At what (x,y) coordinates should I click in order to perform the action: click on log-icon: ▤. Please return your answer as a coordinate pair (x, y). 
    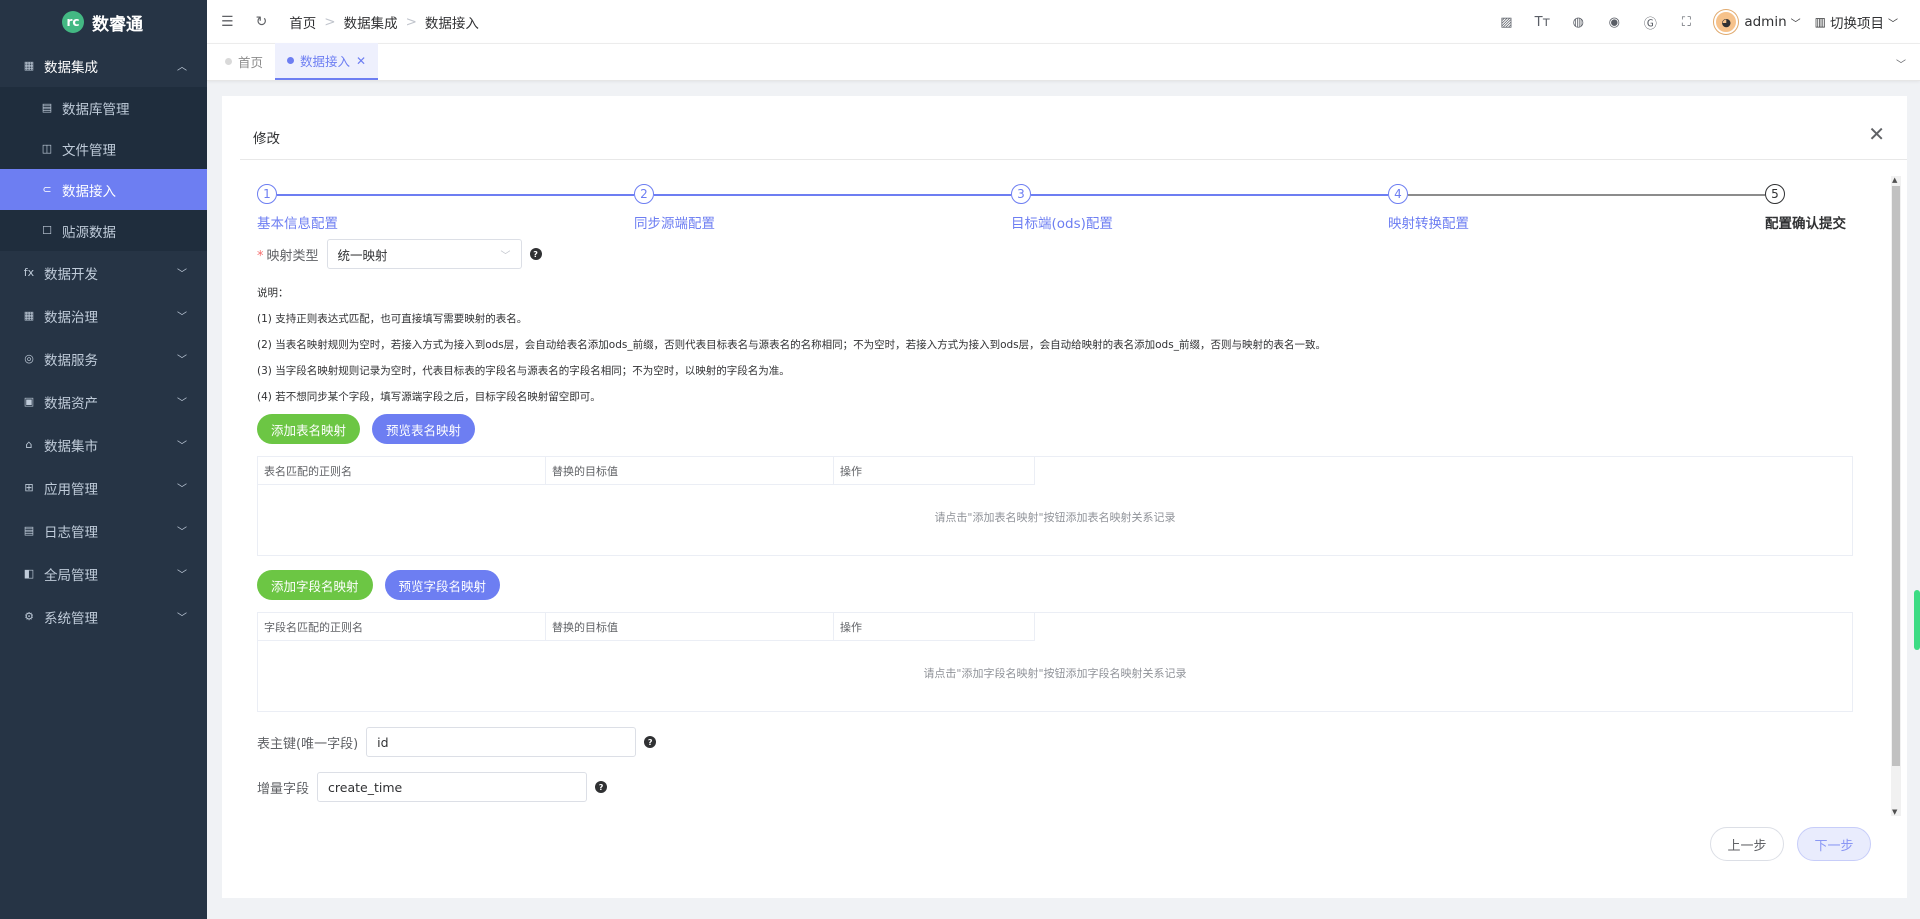
    Looking at the image, I should click on (29, 530).